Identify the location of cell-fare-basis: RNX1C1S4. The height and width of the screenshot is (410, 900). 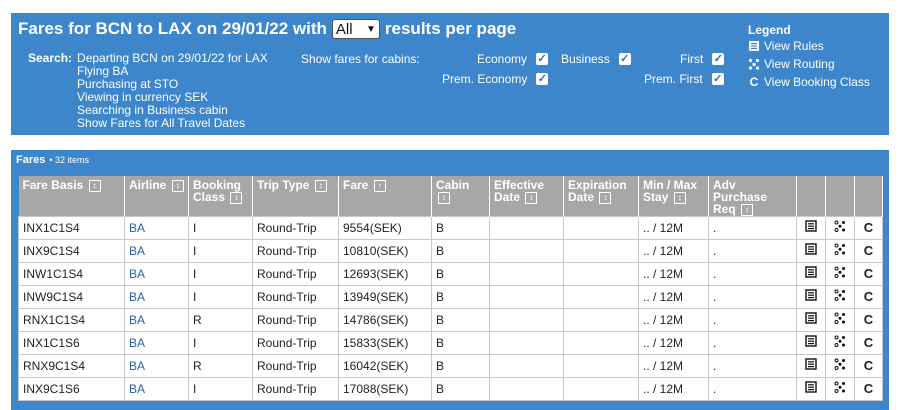
(71, 319).